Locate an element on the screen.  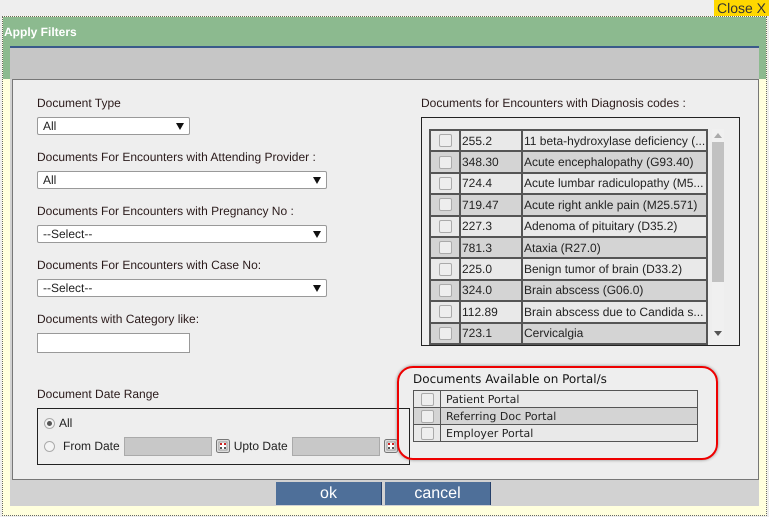
field-label: Documents For Encounters with Attending Provider : is located at coordinates (177, 158).